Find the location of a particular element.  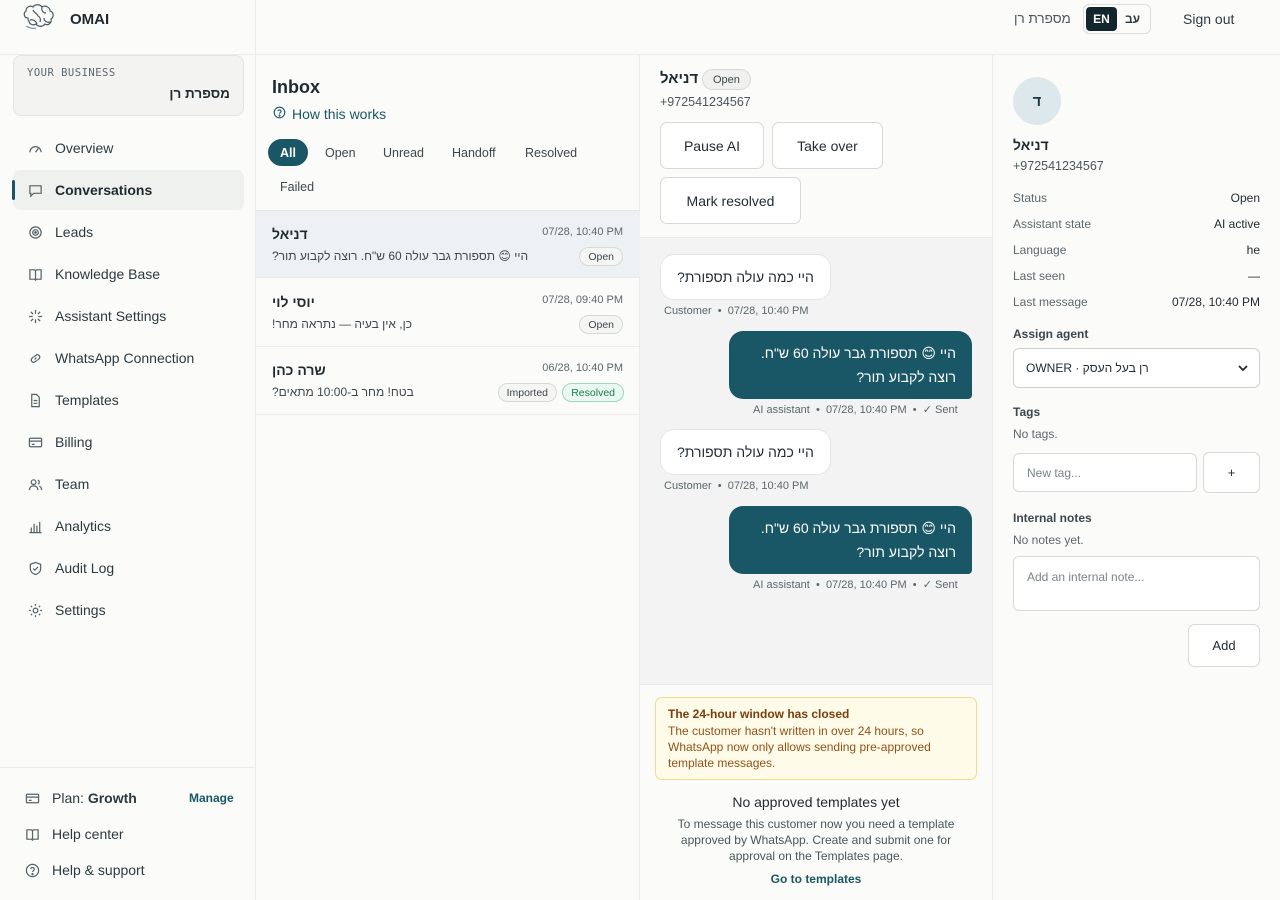

filter-open: Open is located at coordinates (340, 152).